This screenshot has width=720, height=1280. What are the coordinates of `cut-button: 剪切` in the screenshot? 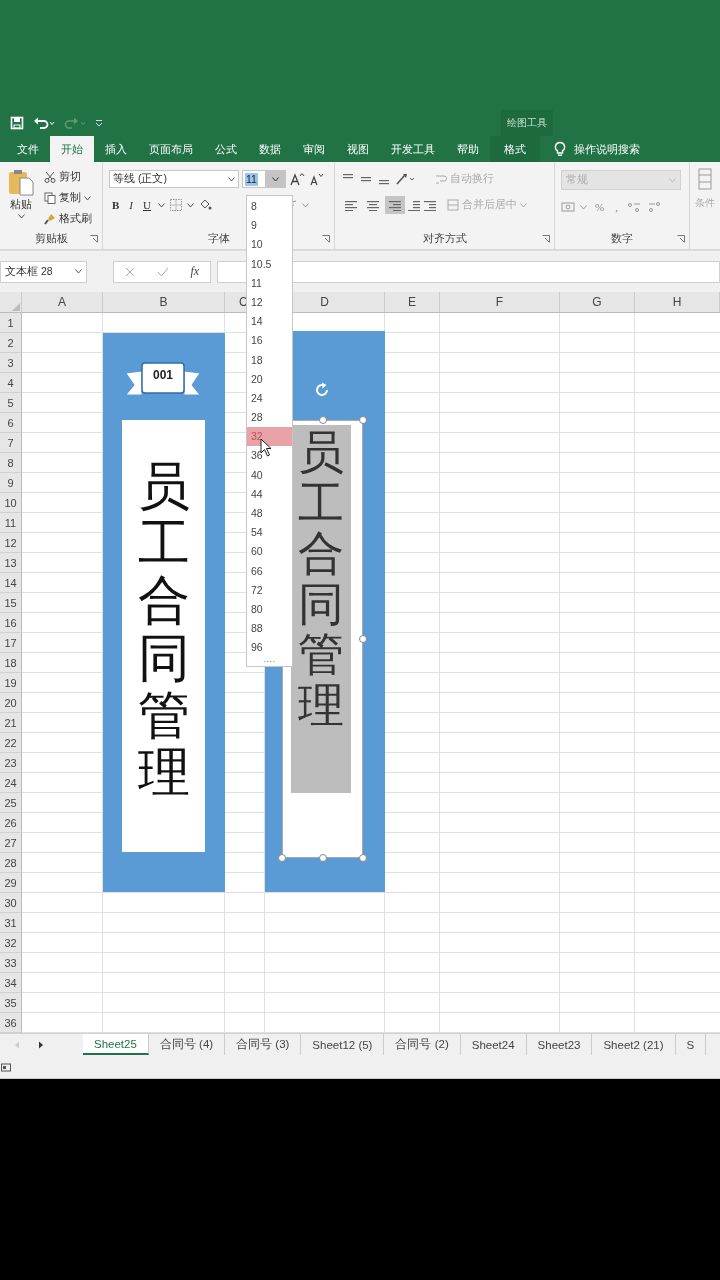 It's located at (68, 177).